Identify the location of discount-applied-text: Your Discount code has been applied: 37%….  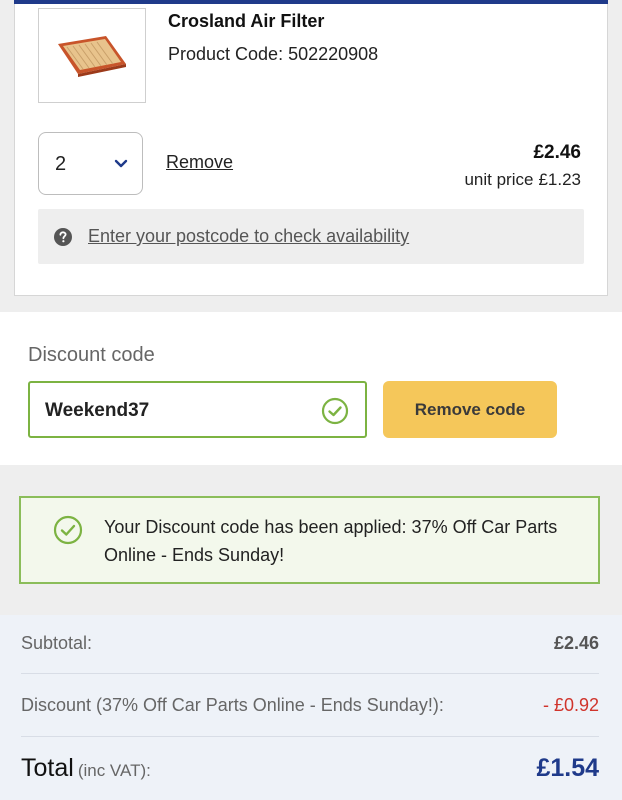
(331, 541).